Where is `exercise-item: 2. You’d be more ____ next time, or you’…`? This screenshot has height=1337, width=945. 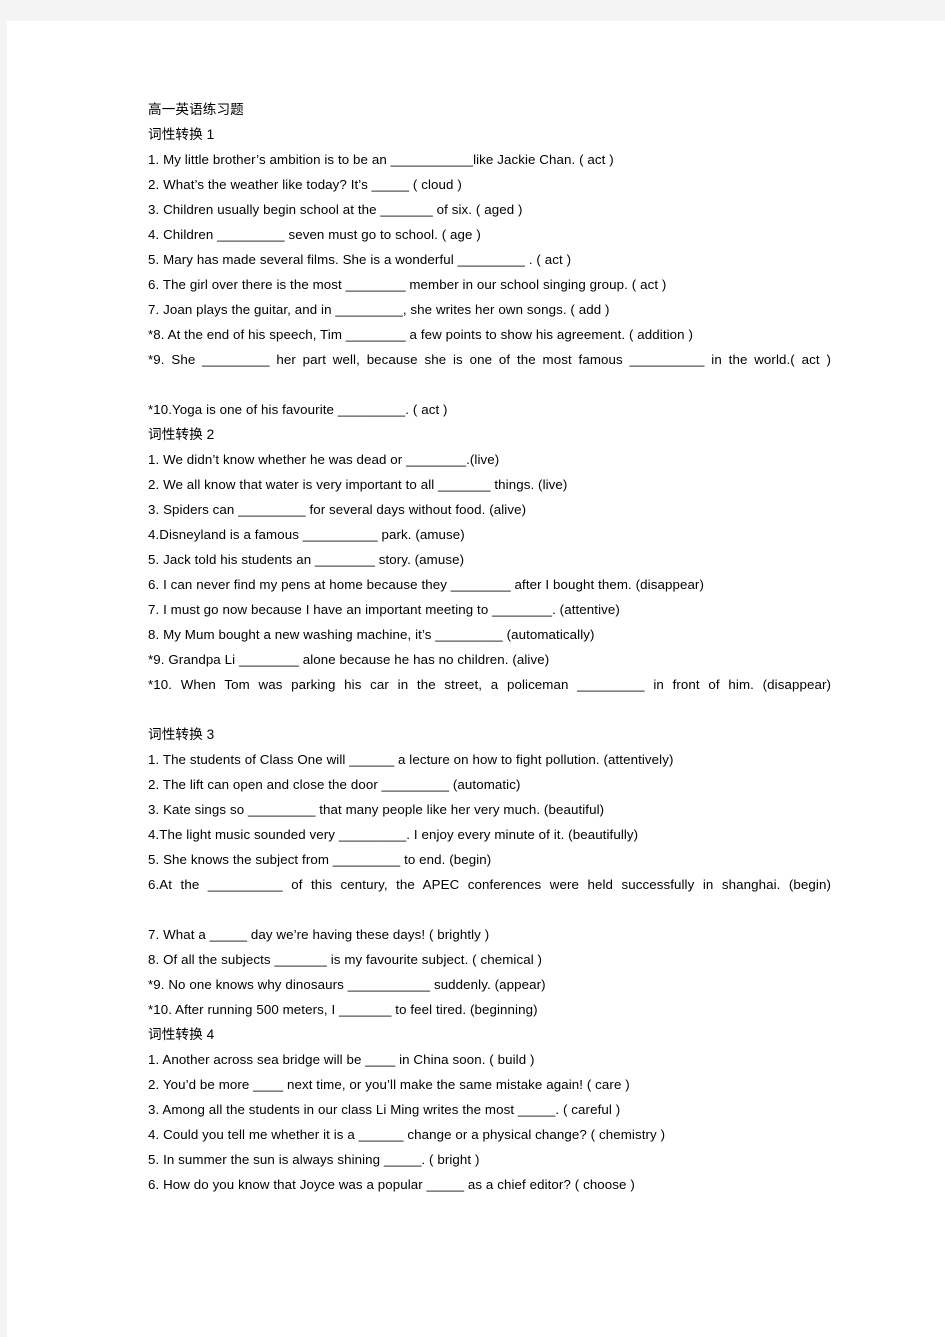 exercise-item: 2. You’d be more ____ next time, or you’… is located at coordinates (389, 1084).